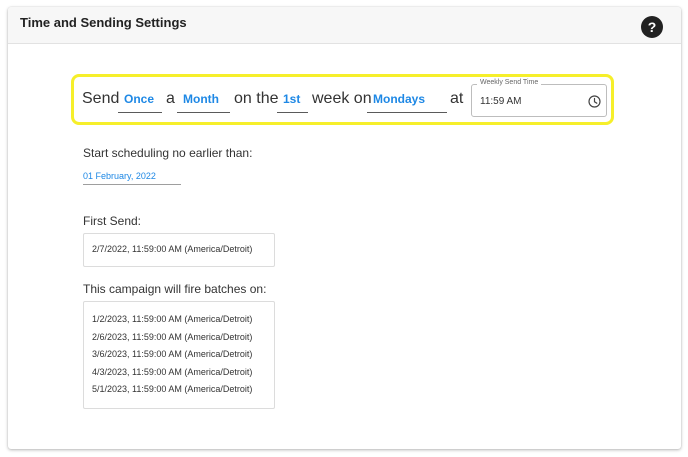 The image size is (688, 457). I want to click on help-icon: ?, so click(652, 27).